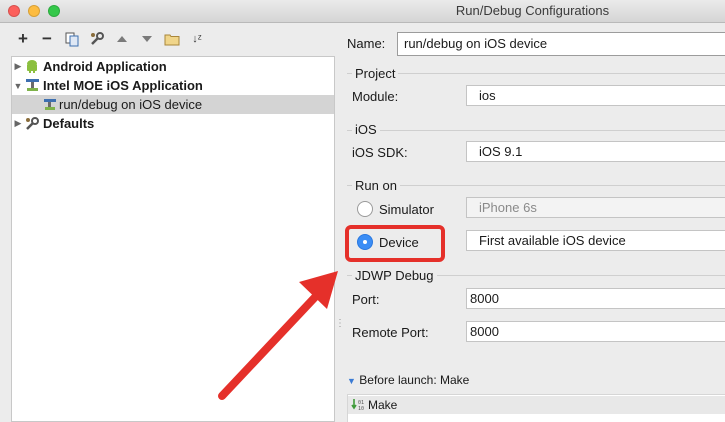 The image size is (725, 422). I want to click on tree-item-android-application: ▶ Android Application, so click(173, 66).